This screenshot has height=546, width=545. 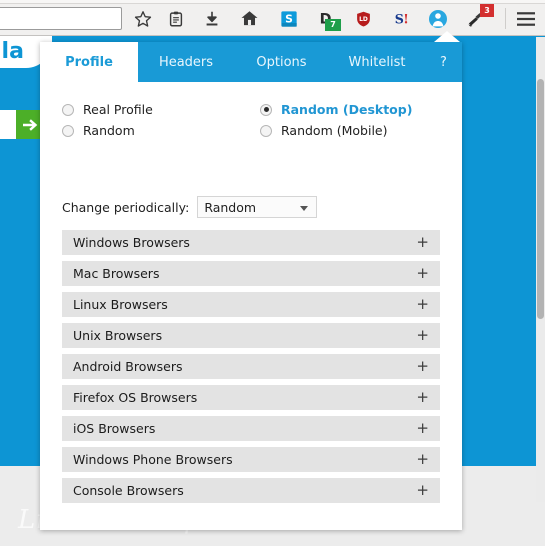 I want to click on arrow-right-icon, so click(x=29, y=124).